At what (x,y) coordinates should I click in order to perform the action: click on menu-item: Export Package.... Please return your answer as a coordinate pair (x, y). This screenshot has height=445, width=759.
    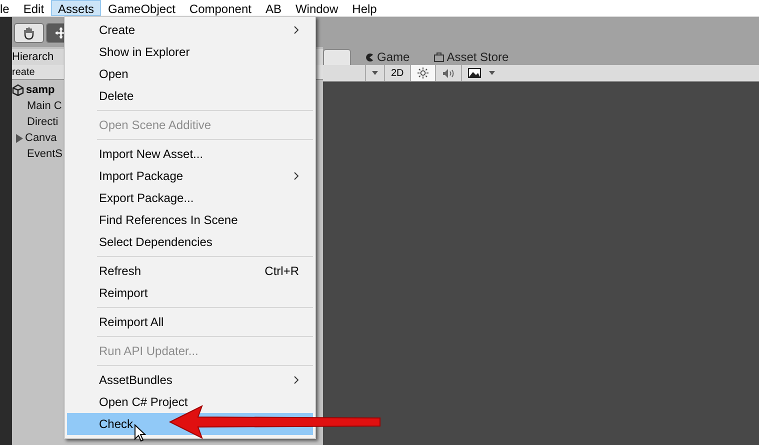
    Looking at the image, I should click on (190, 198).